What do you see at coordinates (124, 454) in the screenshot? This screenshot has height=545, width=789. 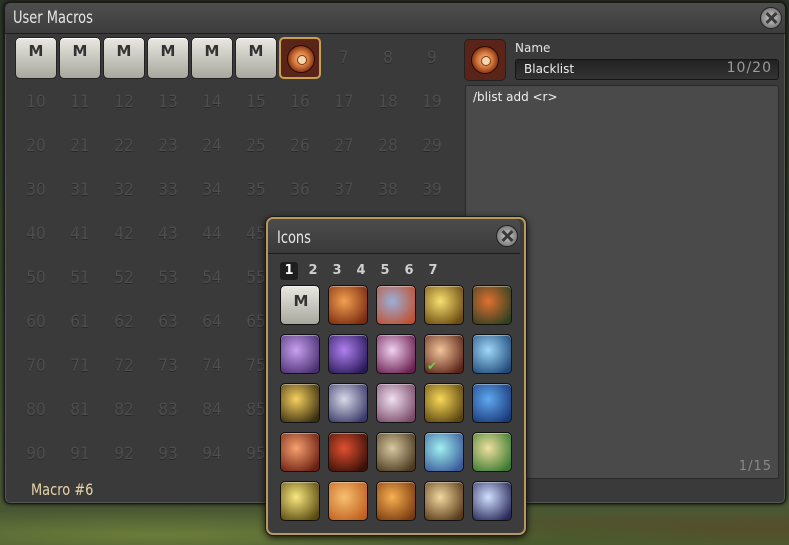 I see `macro-slot: 92` at bounding box center [124, 454].